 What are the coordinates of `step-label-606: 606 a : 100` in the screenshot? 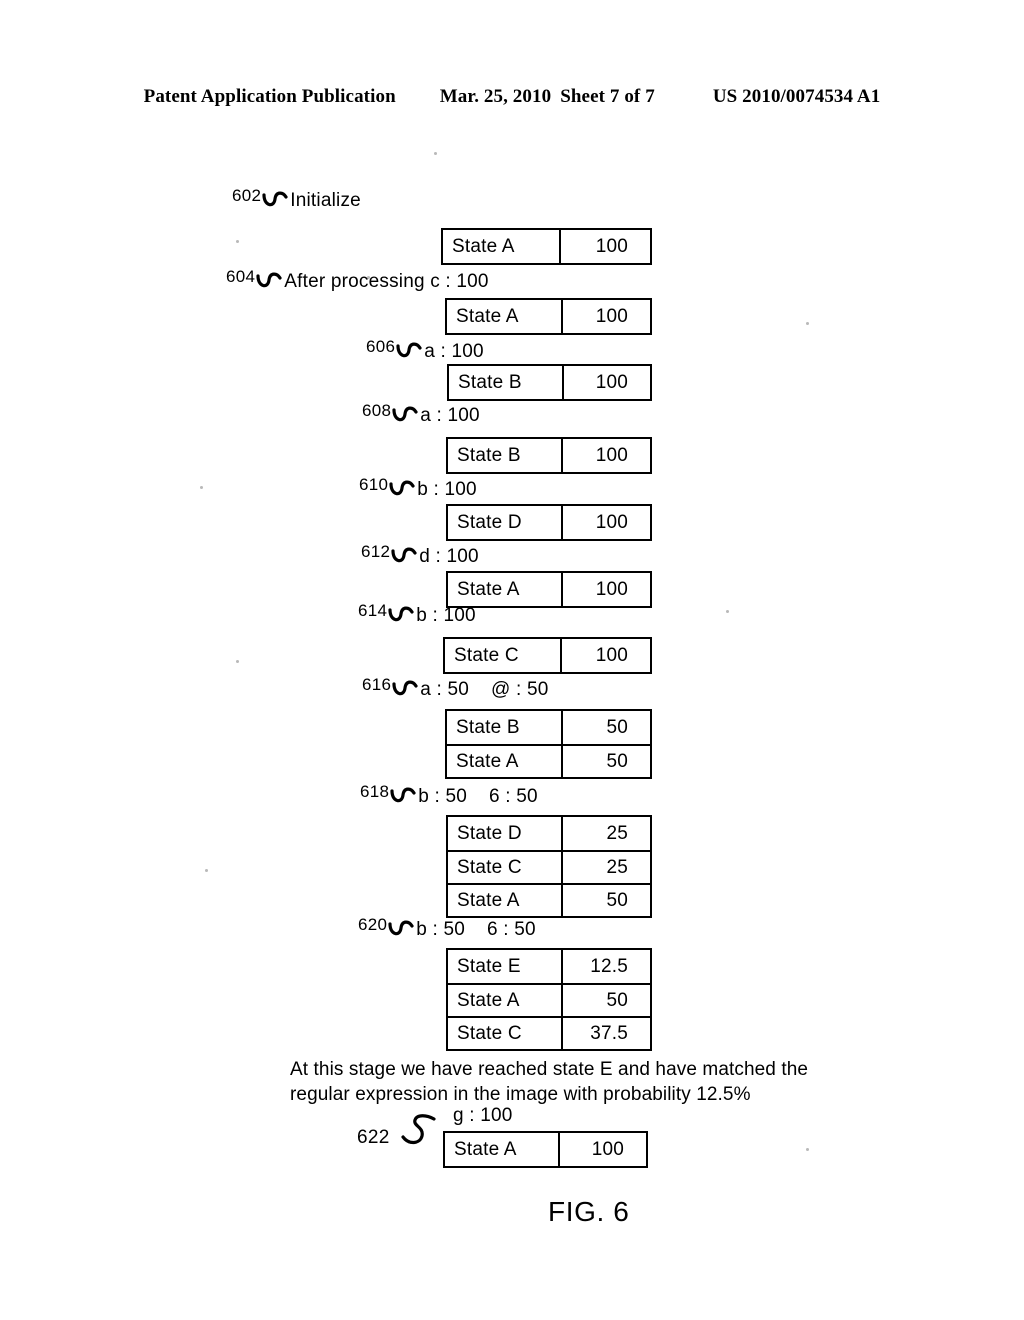 It's located at (425, 349).